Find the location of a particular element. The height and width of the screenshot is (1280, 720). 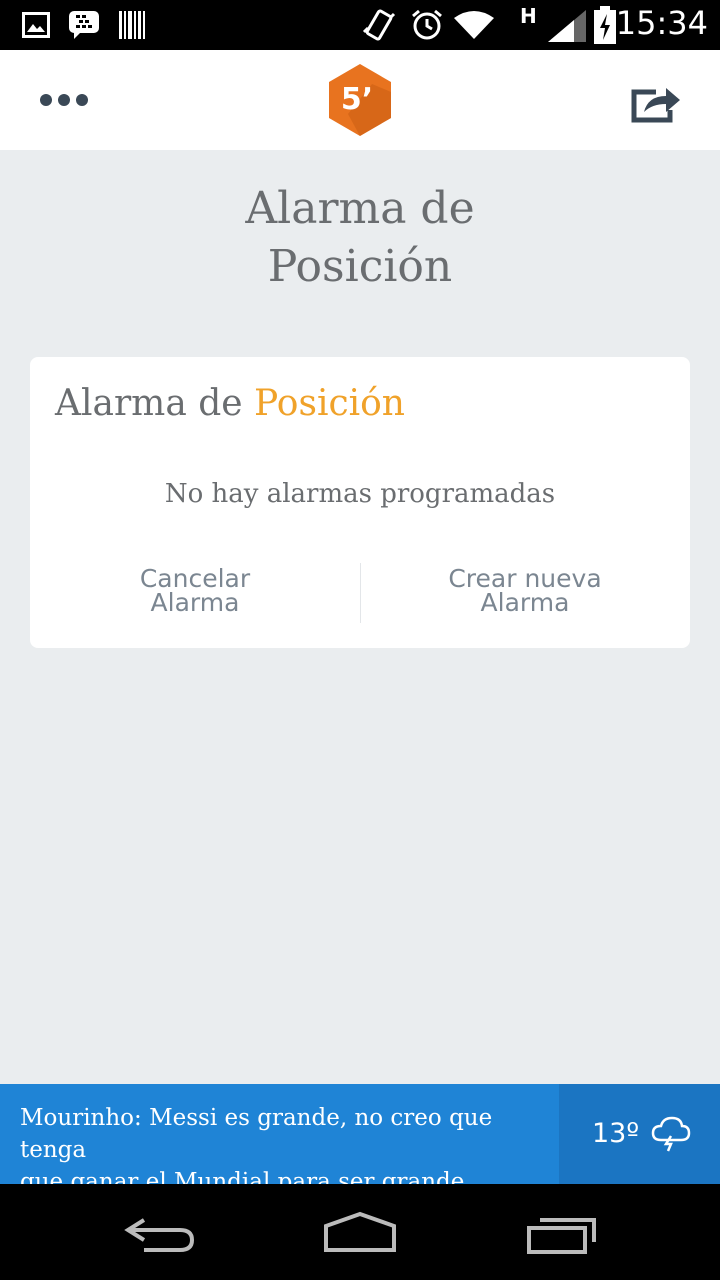

app-logo: 5’ is located at coordinates (360, 100).